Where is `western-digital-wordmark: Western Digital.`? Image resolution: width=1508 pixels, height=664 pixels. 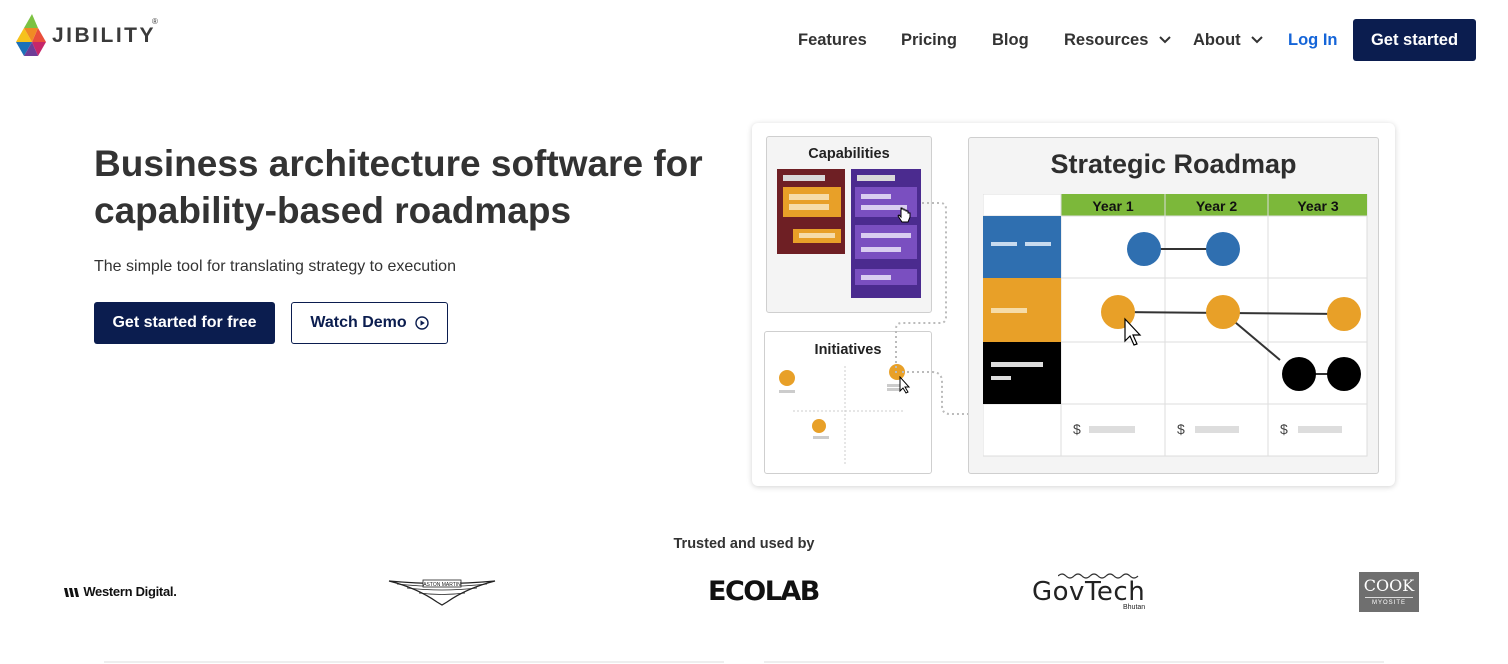 western-digital-wordmark: Western Digital. is located at coordinates (130, 591).